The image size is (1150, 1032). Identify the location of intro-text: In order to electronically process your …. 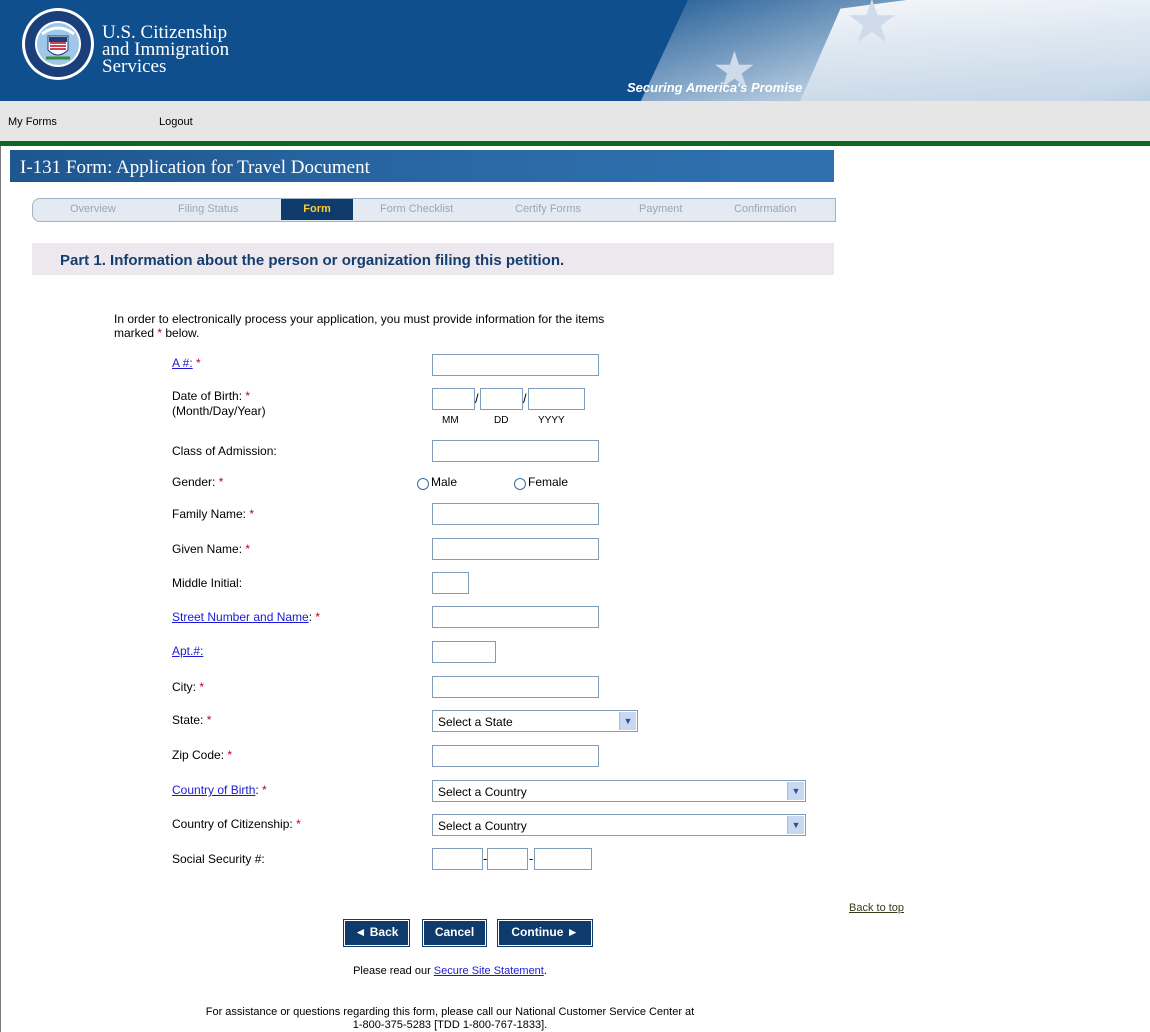
(434, 326).